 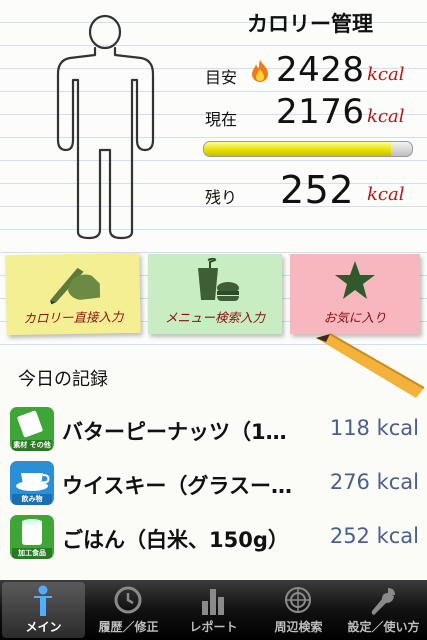 What do you see at coordinates (73, 317) in the screenshot?
I see `direct-input-label: カロリー直接入力` at bounding box center [73, 317].